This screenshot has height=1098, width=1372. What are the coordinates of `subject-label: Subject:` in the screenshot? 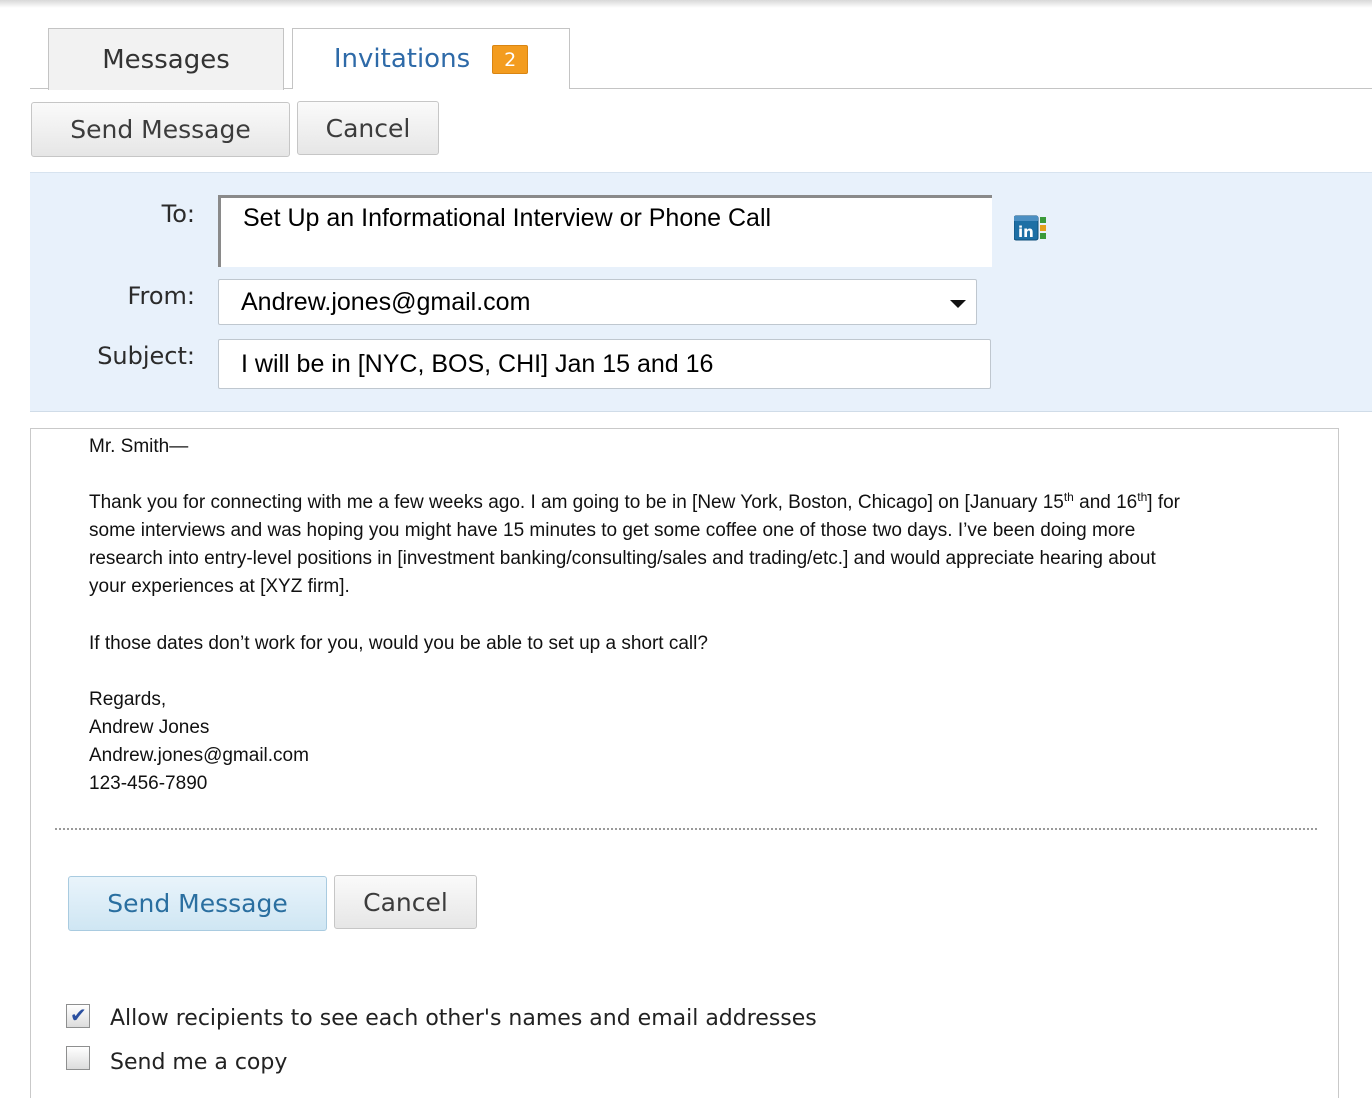 It's located at (146, 356).